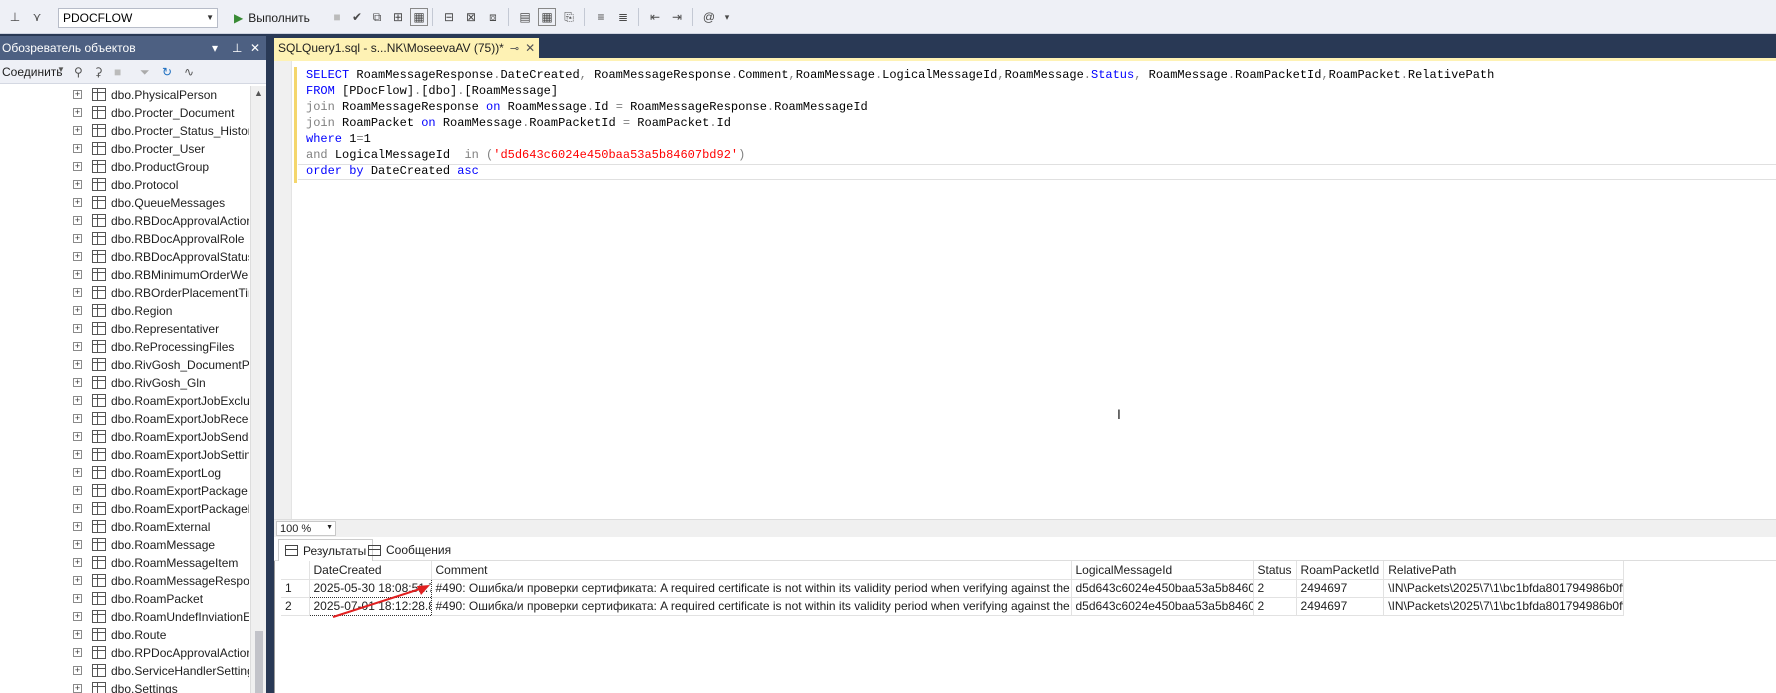 This screenshot has height=693, width=1776. What do you see at coordinates (125, 113) in the screenshot?
I see `tree-item: + dbo.Procter_Document` at bounding box center [125, 113].